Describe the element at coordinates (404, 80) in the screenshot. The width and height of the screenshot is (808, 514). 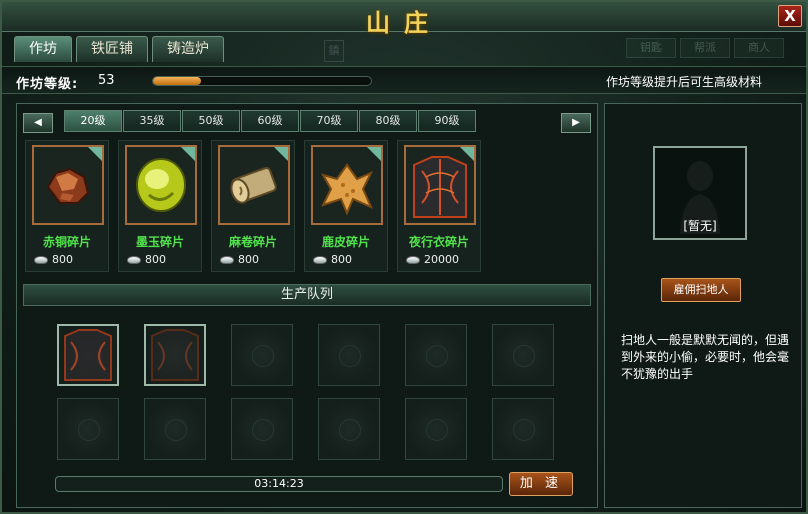
I see `workshop-level-row: 作坊等级: 53 作坊等级提升后可生高级材料` at that location.